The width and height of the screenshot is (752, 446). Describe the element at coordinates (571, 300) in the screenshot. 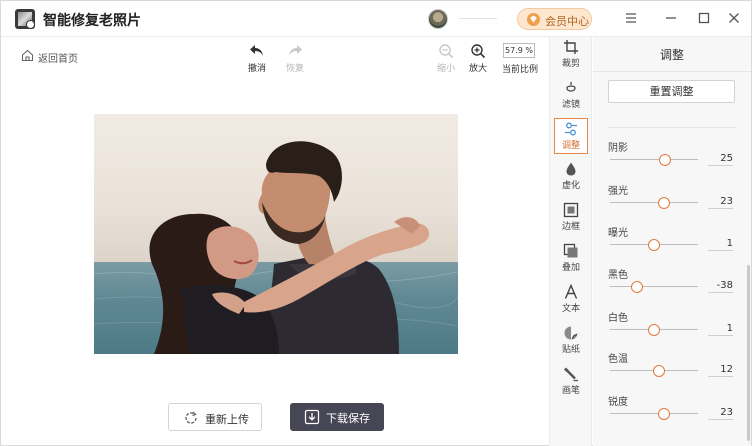

I see `tool-text: 文本` at that location.